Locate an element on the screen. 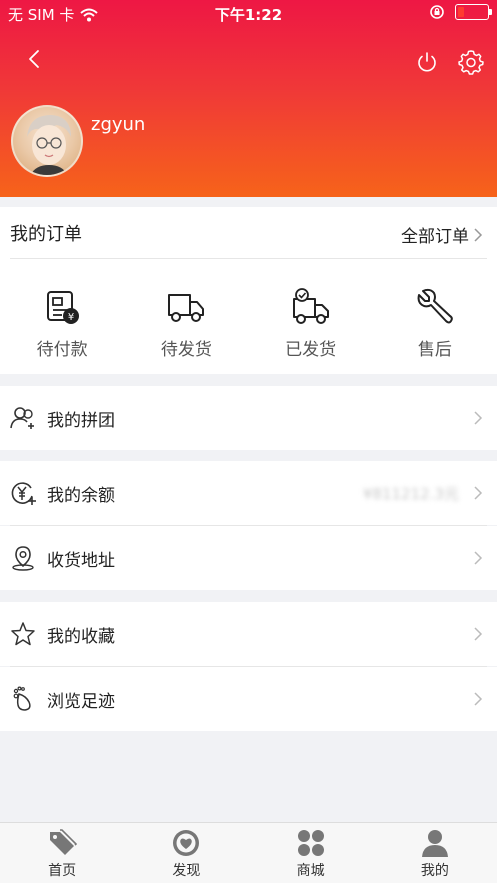 The image size is (497, 883). order-after-sales: 售后 is located at coordinates (435, 327).